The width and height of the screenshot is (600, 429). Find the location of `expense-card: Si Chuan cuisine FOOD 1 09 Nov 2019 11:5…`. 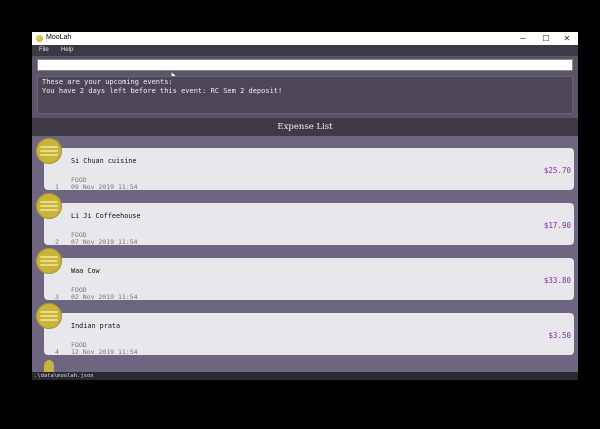

expense-card: Si Chuan cuisine FOOD 1 09 Nov 2019 11:5… is located at coordinates (305, 164).